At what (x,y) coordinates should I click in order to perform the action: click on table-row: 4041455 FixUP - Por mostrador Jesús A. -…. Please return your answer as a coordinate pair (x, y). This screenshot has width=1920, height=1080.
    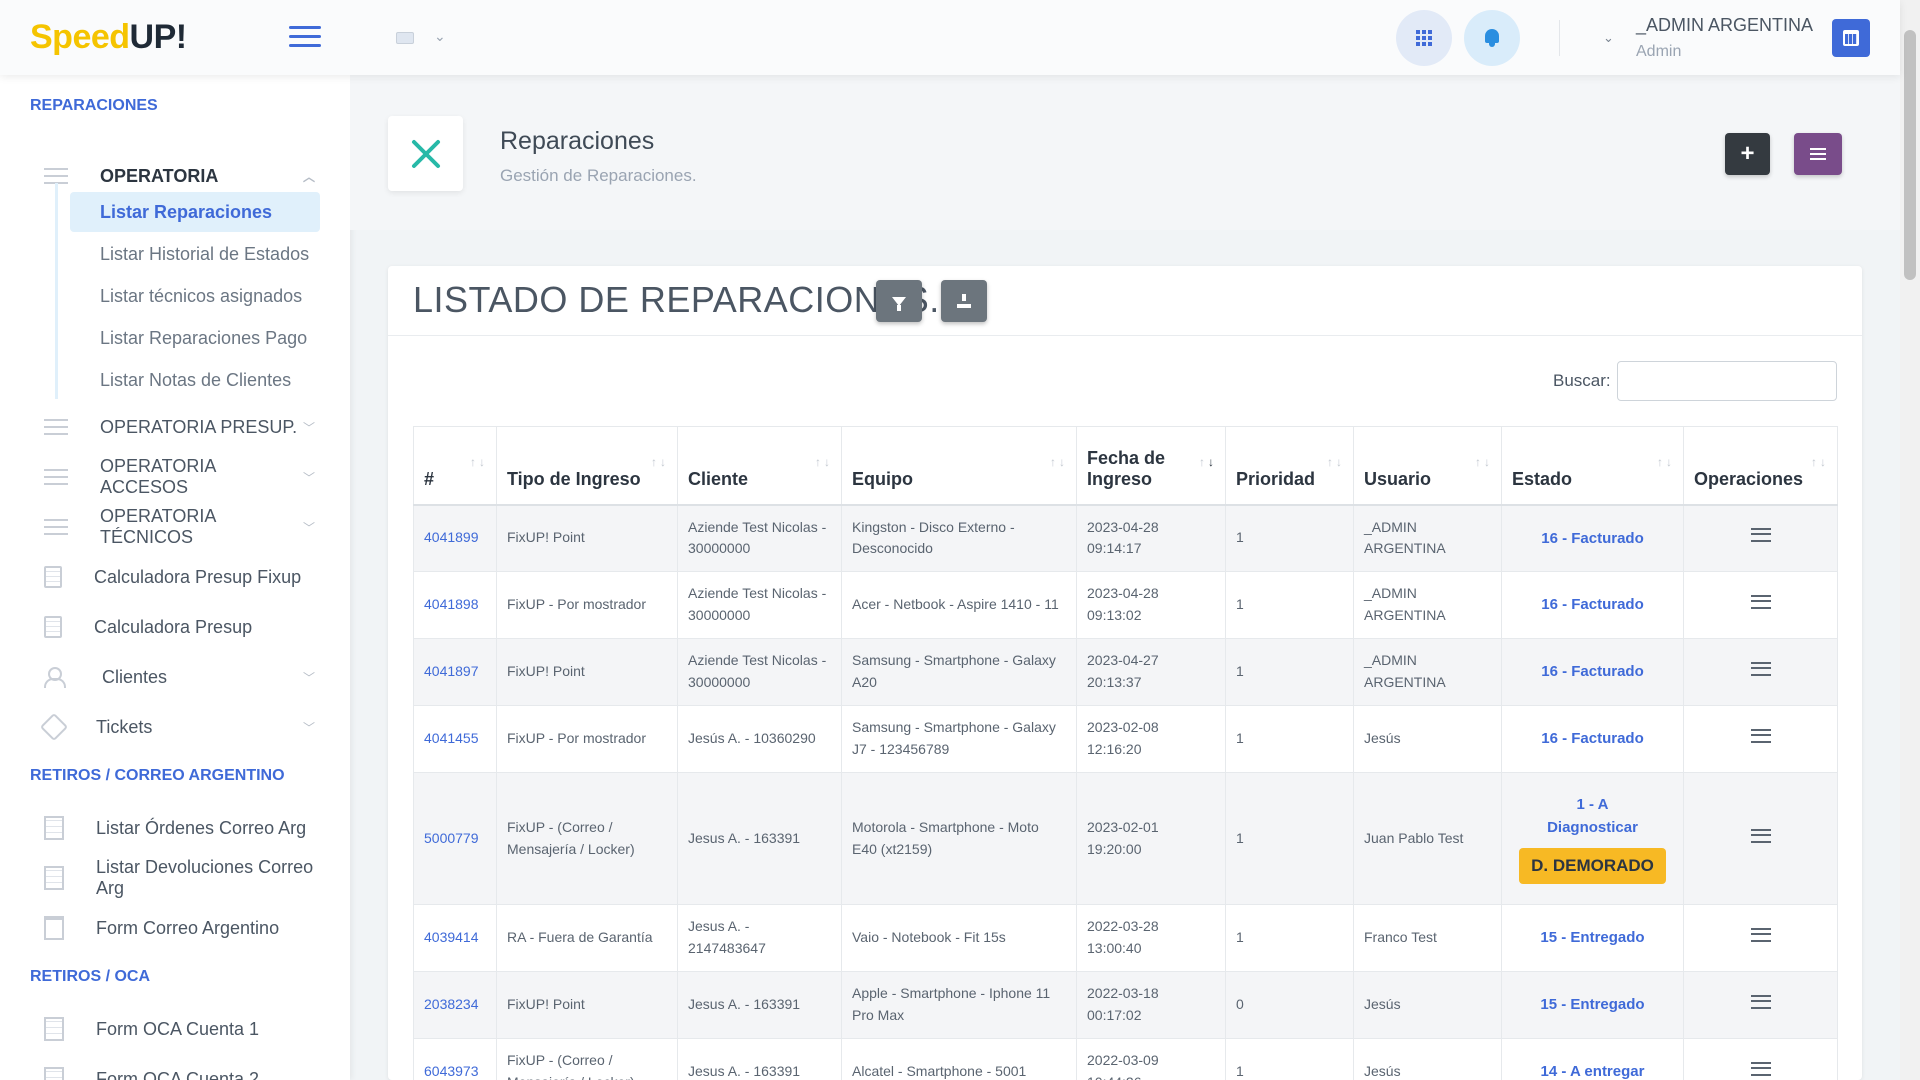
    Looking at the image, I should click on (1125, 739).